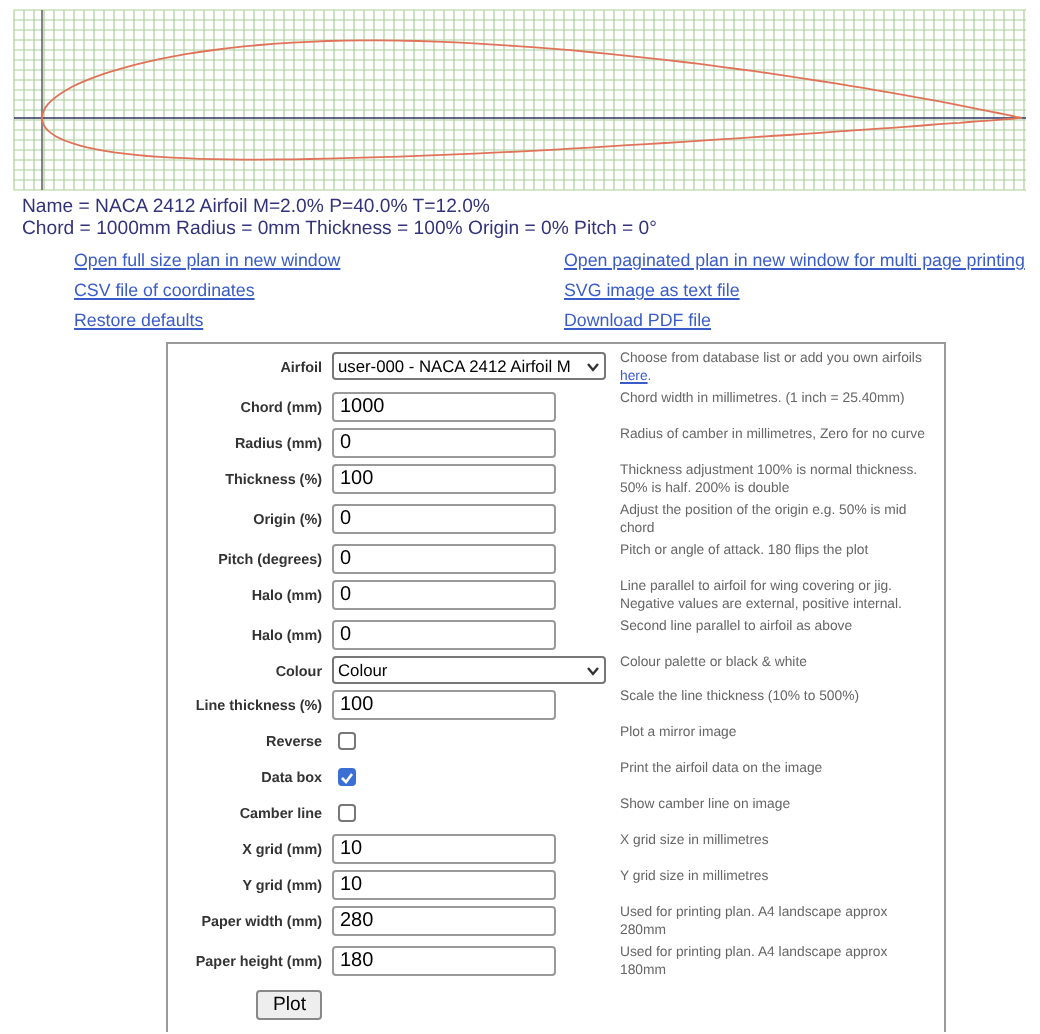  Describe the element at coordinates (164, 290) in the screenshot. I see `link: CSV file of coordinates` at that location.